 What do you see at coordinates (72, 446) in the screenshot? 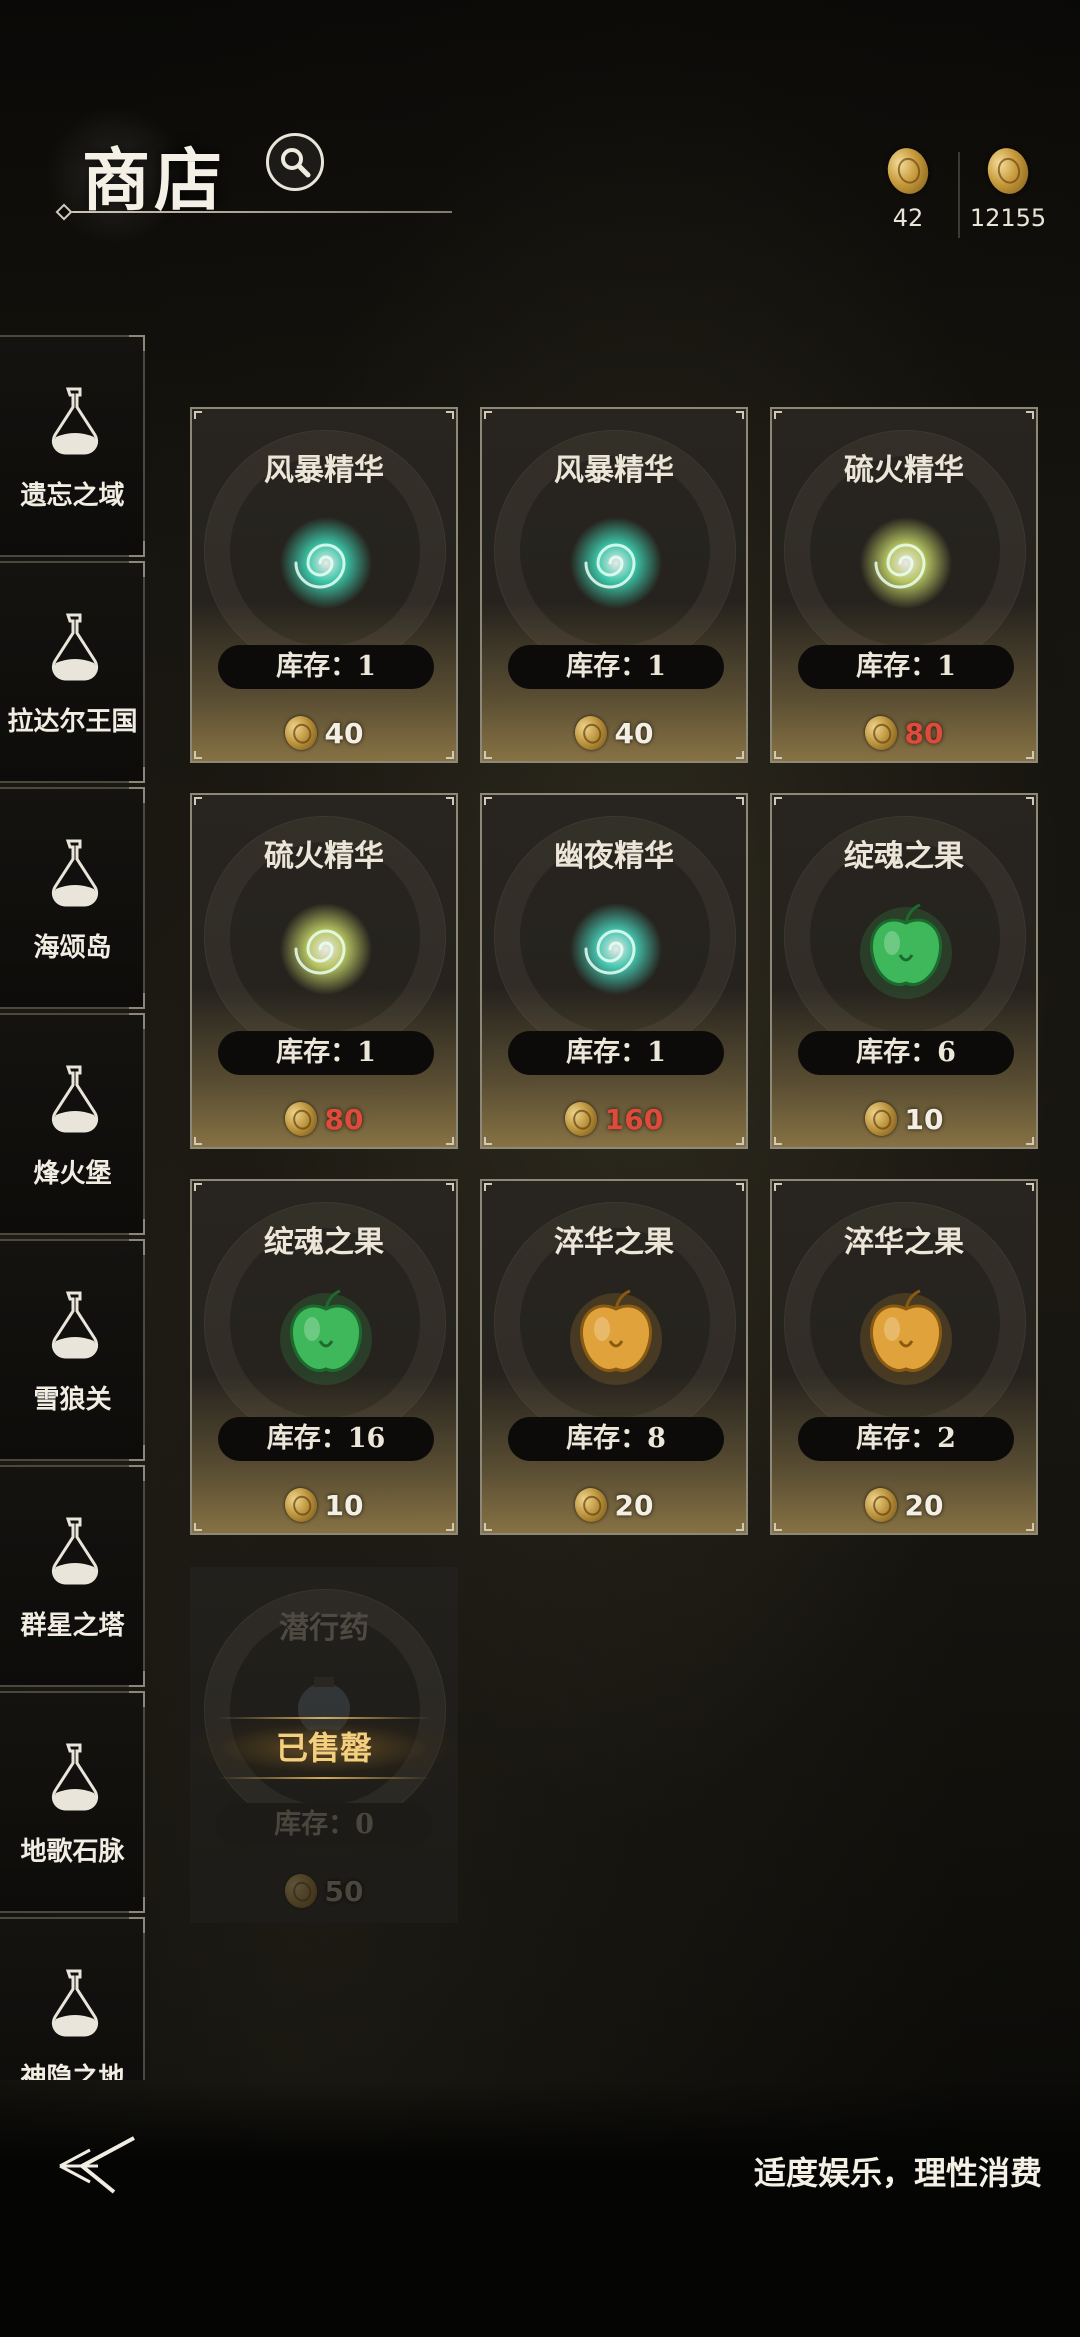
I see `sidebar-item-region: 遗忘之域` at bounding box center [72, 446].